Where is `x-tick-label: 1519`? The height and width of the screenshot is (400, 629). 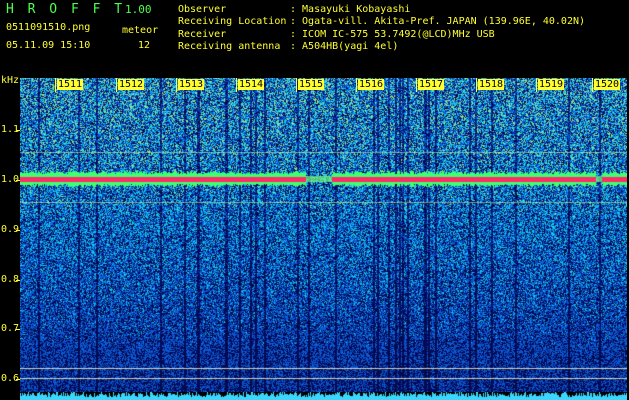
x-tick-label: 1519 is located at coordinates (551, 84).